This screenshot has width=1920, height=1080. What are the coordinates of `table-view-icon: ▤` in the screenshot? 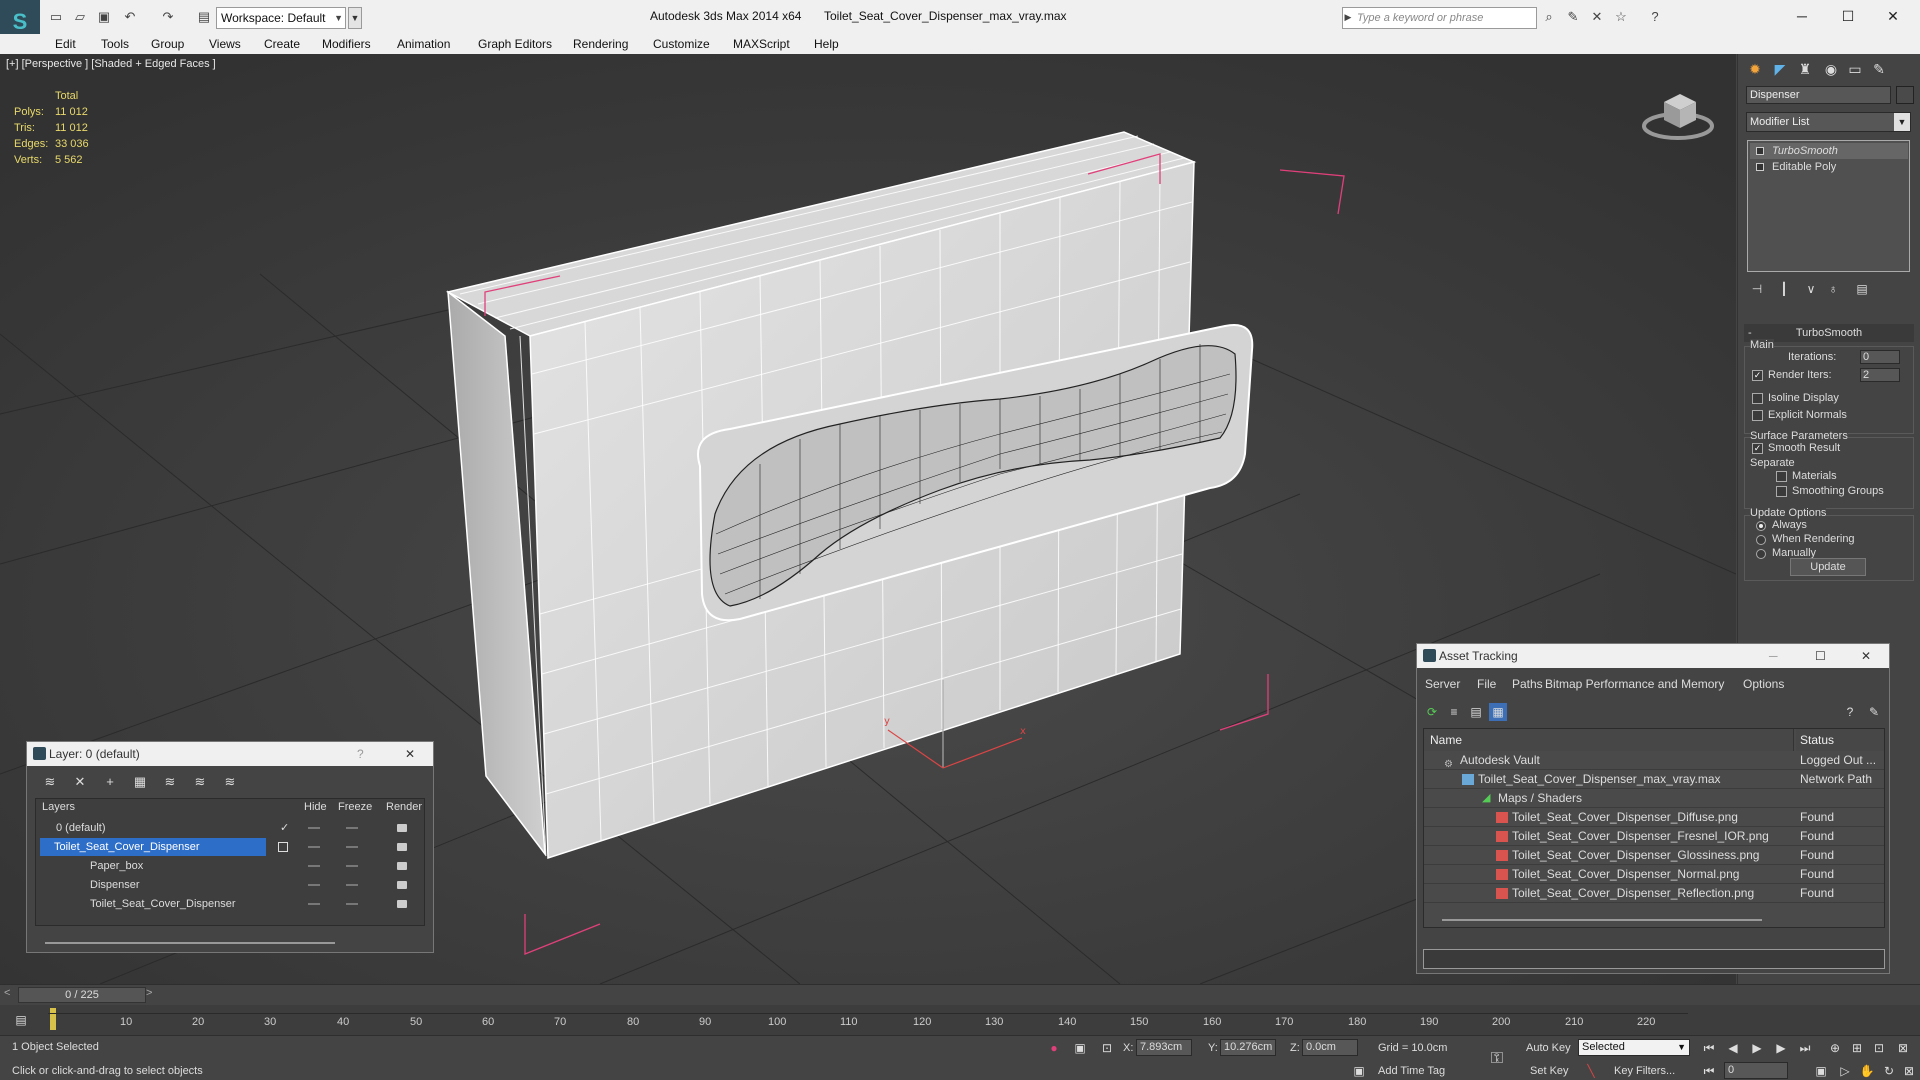 It's located at (1476, 712).